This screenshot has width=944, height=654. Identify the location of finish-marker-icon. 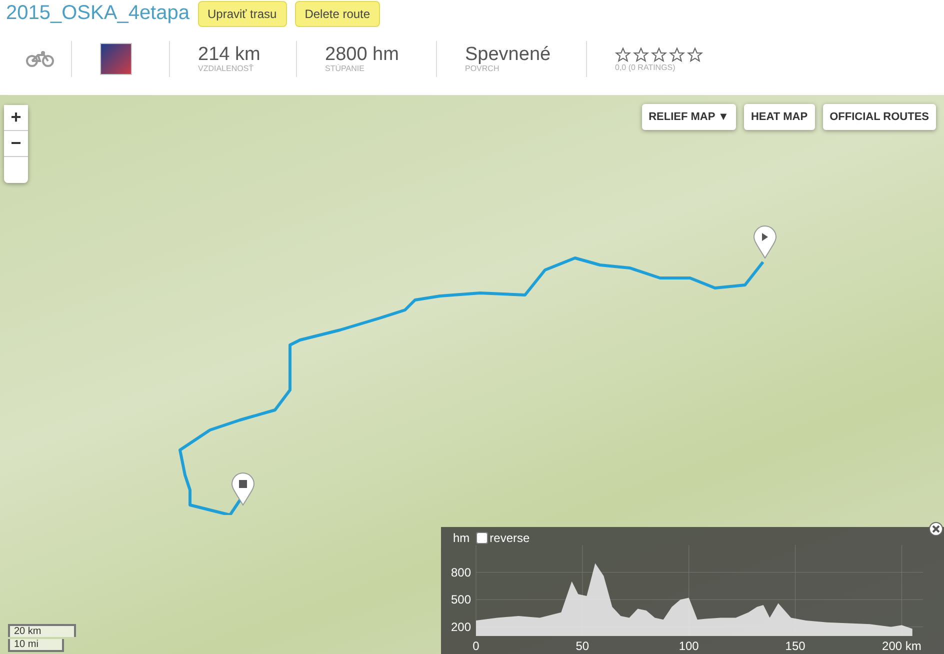
(243, 489).